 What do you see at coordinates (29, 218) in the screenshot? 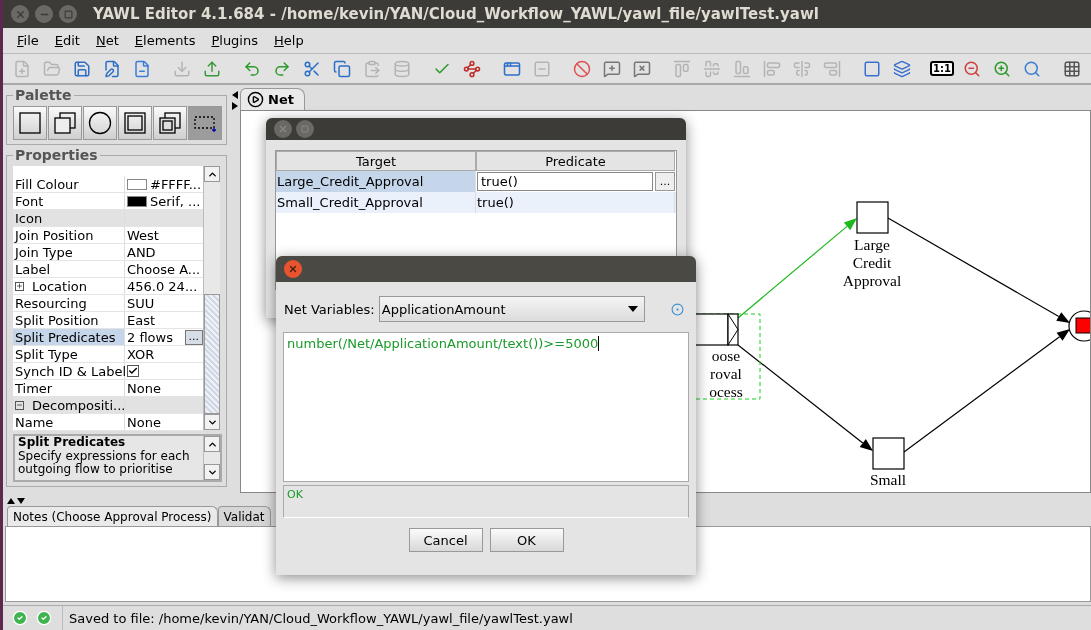
I see `property-name: Icon` at bounding box center [29, 218].